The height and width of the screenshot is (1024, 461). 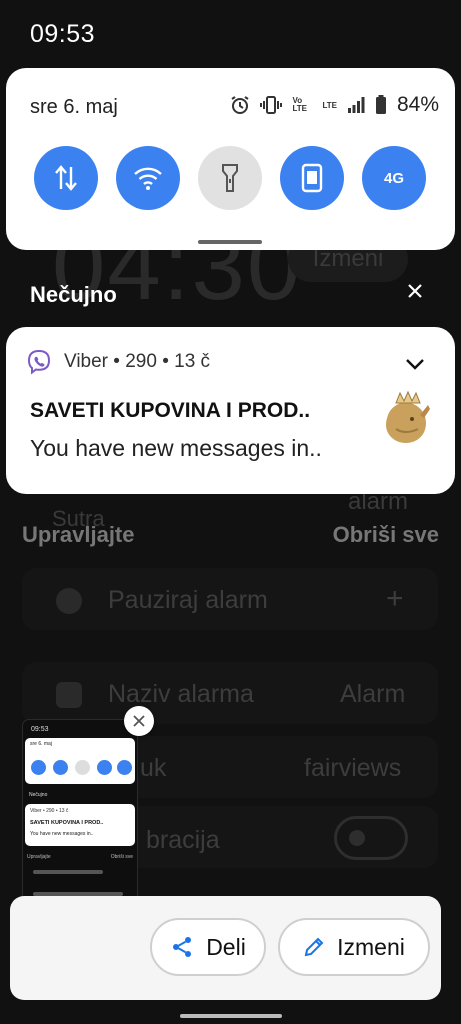 What do you see at coordinates (240, 105) in the screenshot?
I see `alarm-icon` at bounding box center [240, 105].